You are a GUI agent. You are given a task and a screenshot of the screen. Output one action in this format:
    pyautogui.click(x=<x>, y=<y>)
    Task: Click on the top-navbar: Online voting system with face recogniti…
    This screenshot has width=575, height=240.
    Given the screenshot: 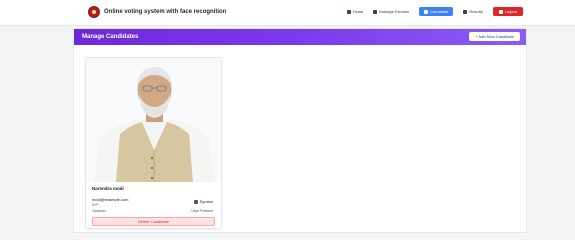 What is the action you would take?
    pyautogui.click(x=287, y=13)
    